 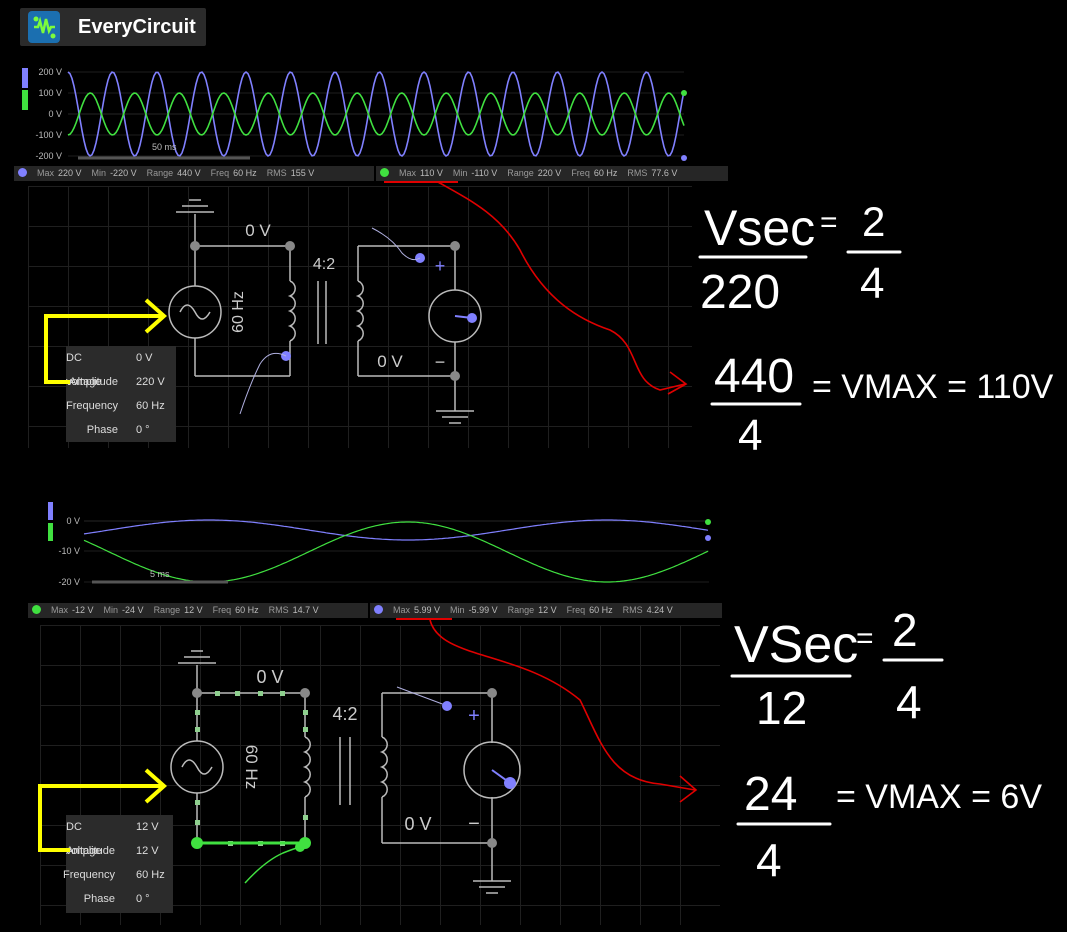 What do you see at coordinates (769, 860) in the screenshot?
I see `note-4-denominator: 4` at bounding box center [769, 860].